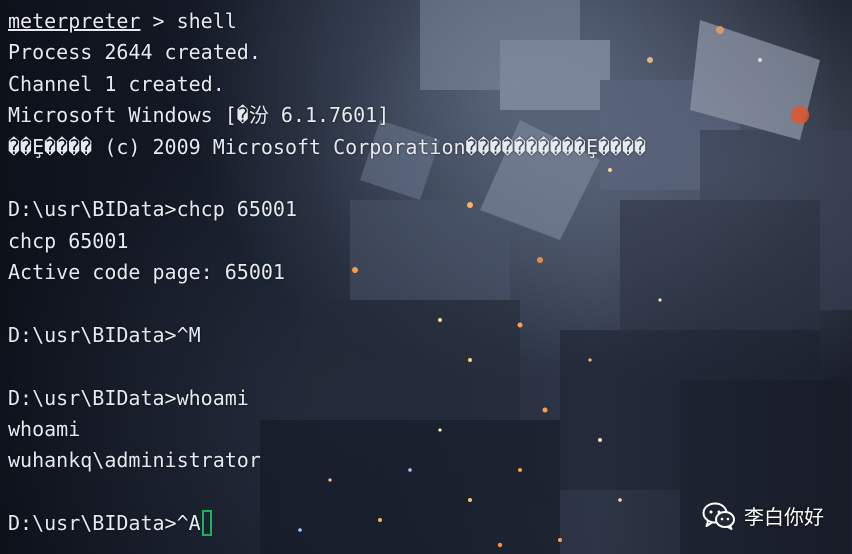  What do you see at coordinates (134, 460) in the screenshot?
I see `terminal-line: wuhankq\administrator` at bounding box center [134, 460].